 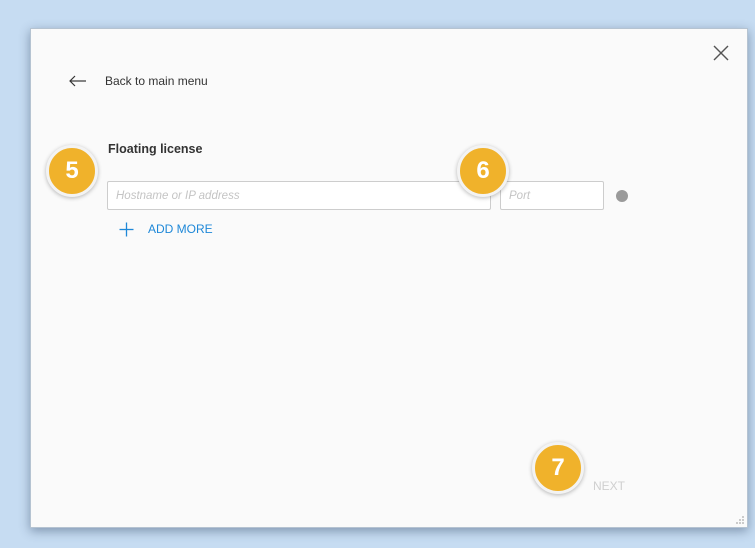 I want to click on next-button: NEXT, so click(x=609, y=486).